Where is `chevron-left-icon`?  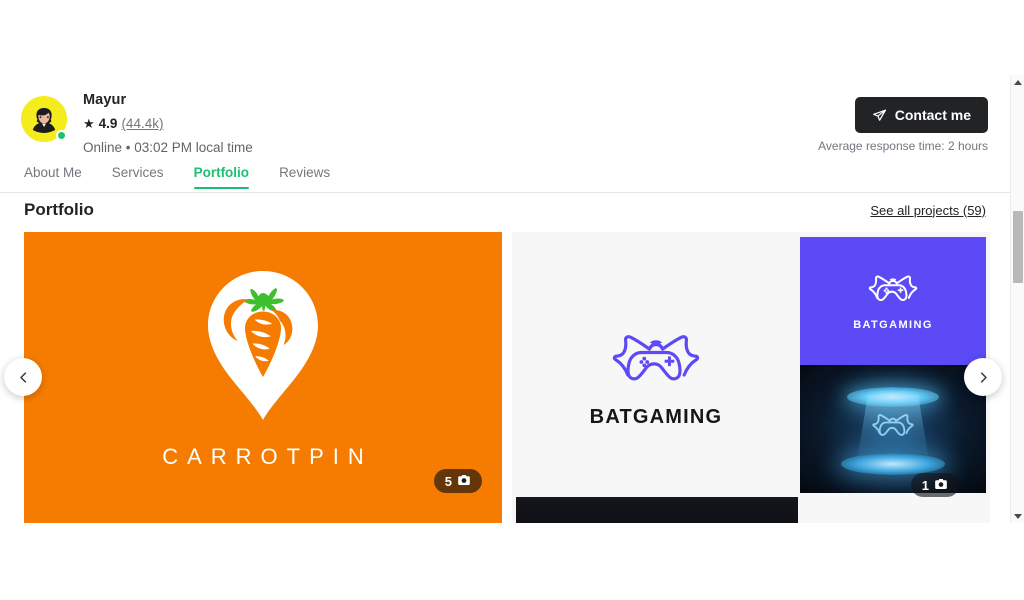
chevron-left-icon is located at coordinates (23, 377).